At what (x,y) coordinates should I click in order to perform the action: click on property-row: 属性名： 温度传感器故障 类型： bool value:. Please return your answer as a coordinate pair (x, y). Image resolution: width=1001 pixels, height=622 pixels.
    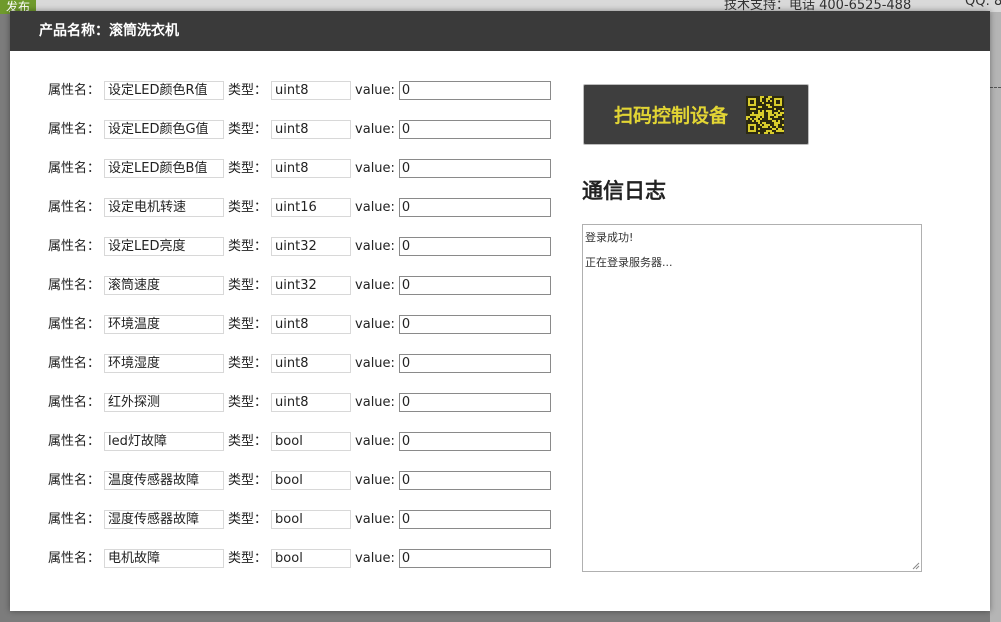
    Looking at the image, I should click on (299, 490).